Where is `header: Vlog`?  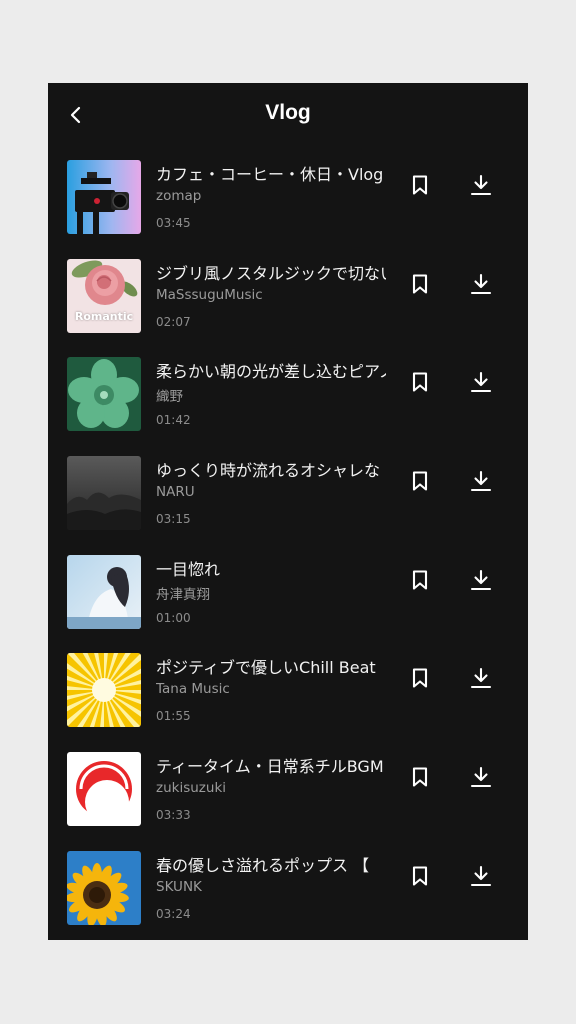 header: Vlog is located at coordinates (288, 115).